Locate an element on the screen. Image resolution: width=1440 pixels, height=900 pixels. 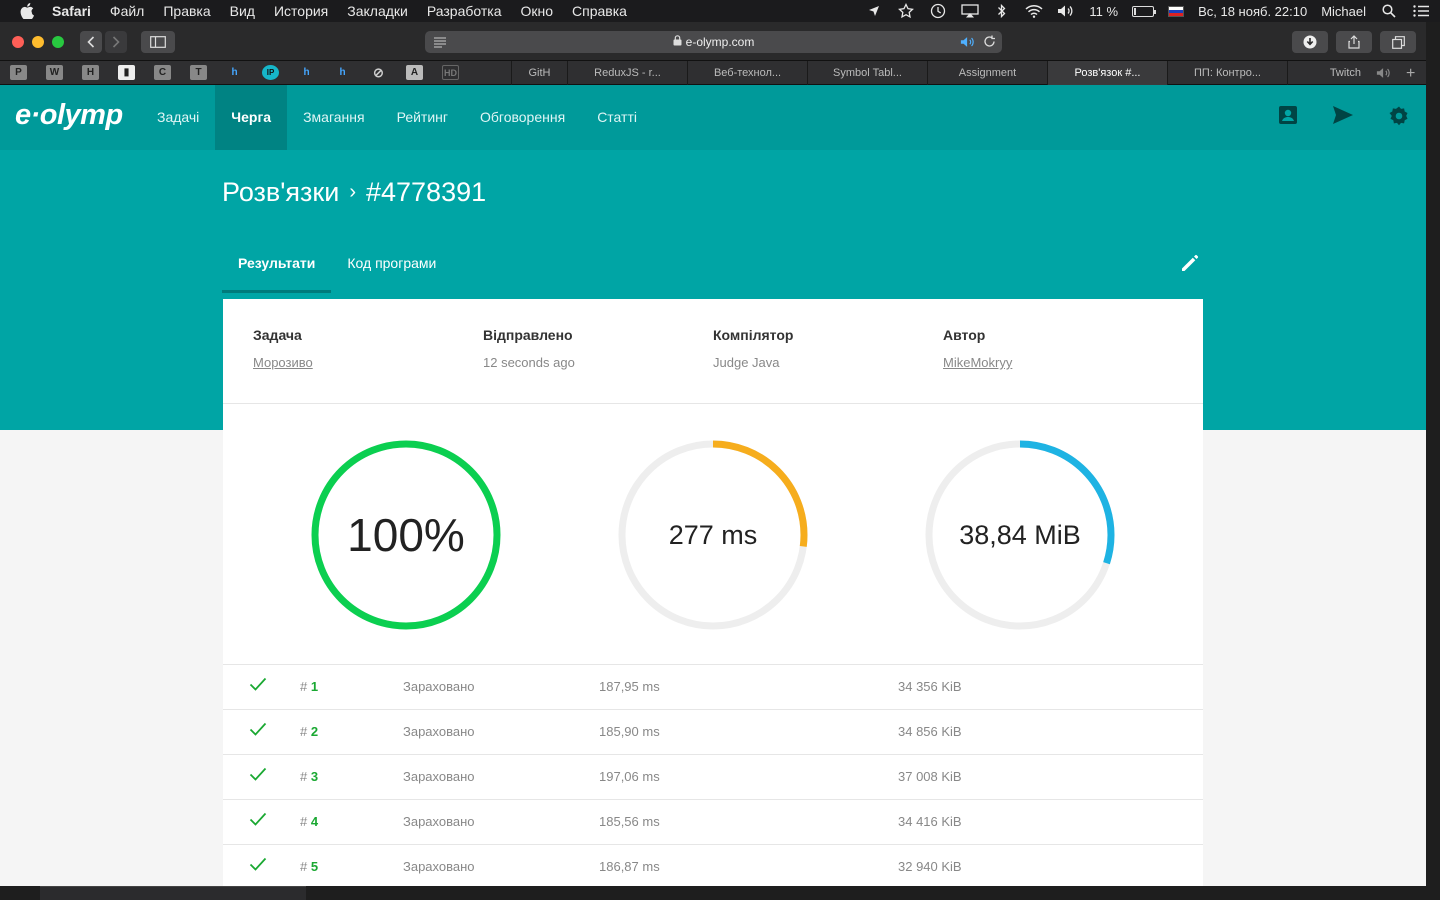
apple-menu-icon is located at coordinates (28, 11).